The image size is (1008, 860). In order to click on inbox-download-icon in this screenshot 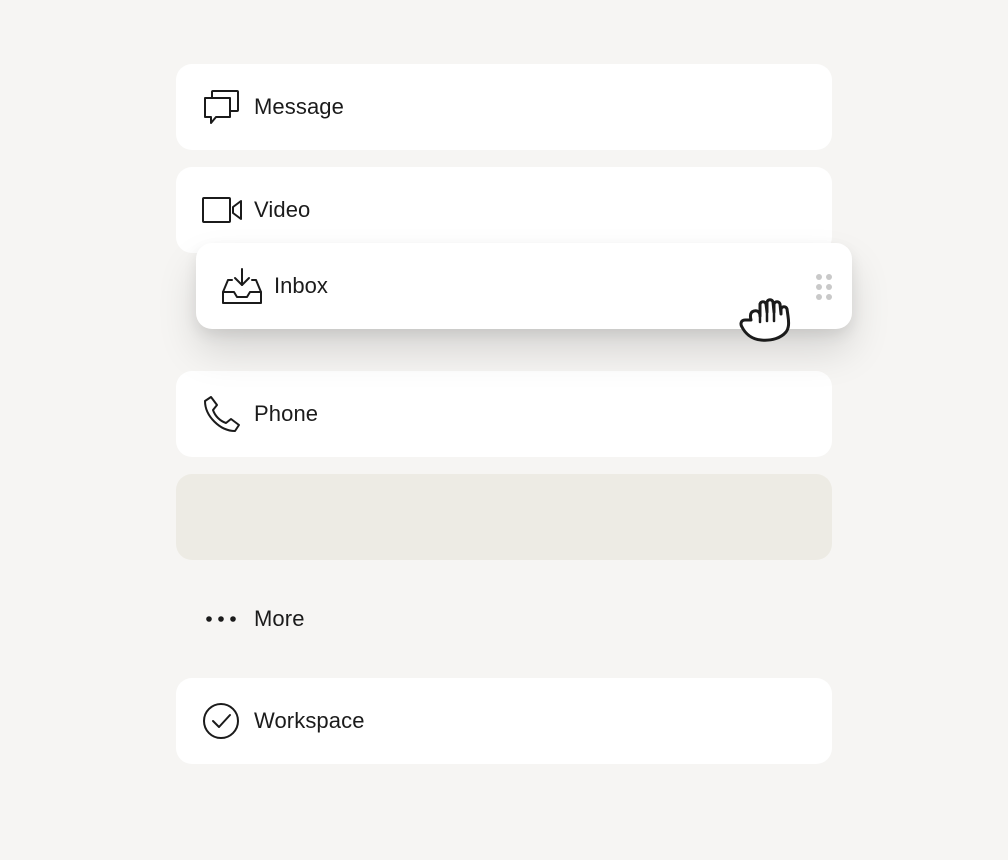, I will do `click(242, 286)`.